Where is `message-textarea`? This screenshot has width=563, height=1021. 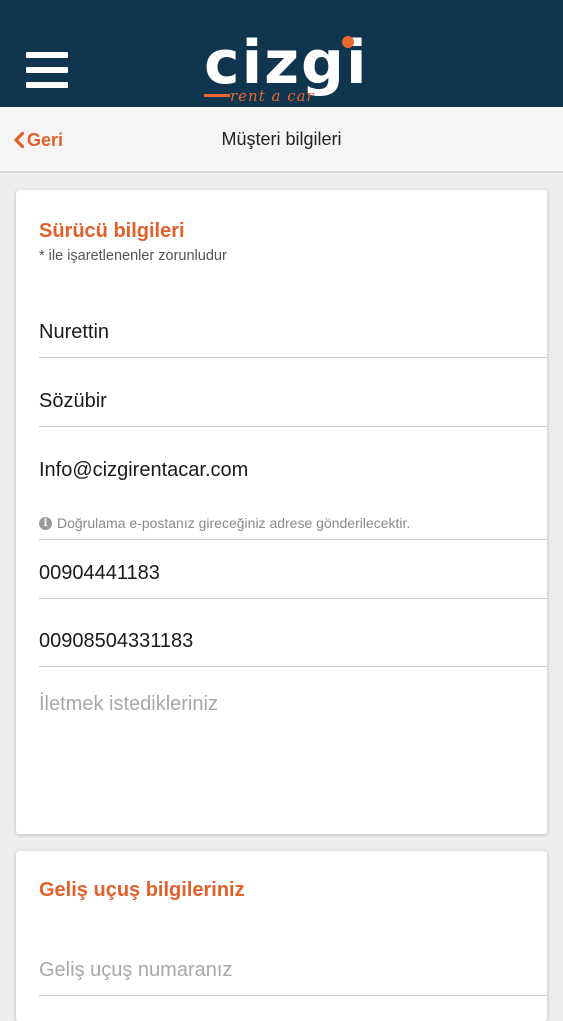
message-textarea is located at coordinates (293, 760).